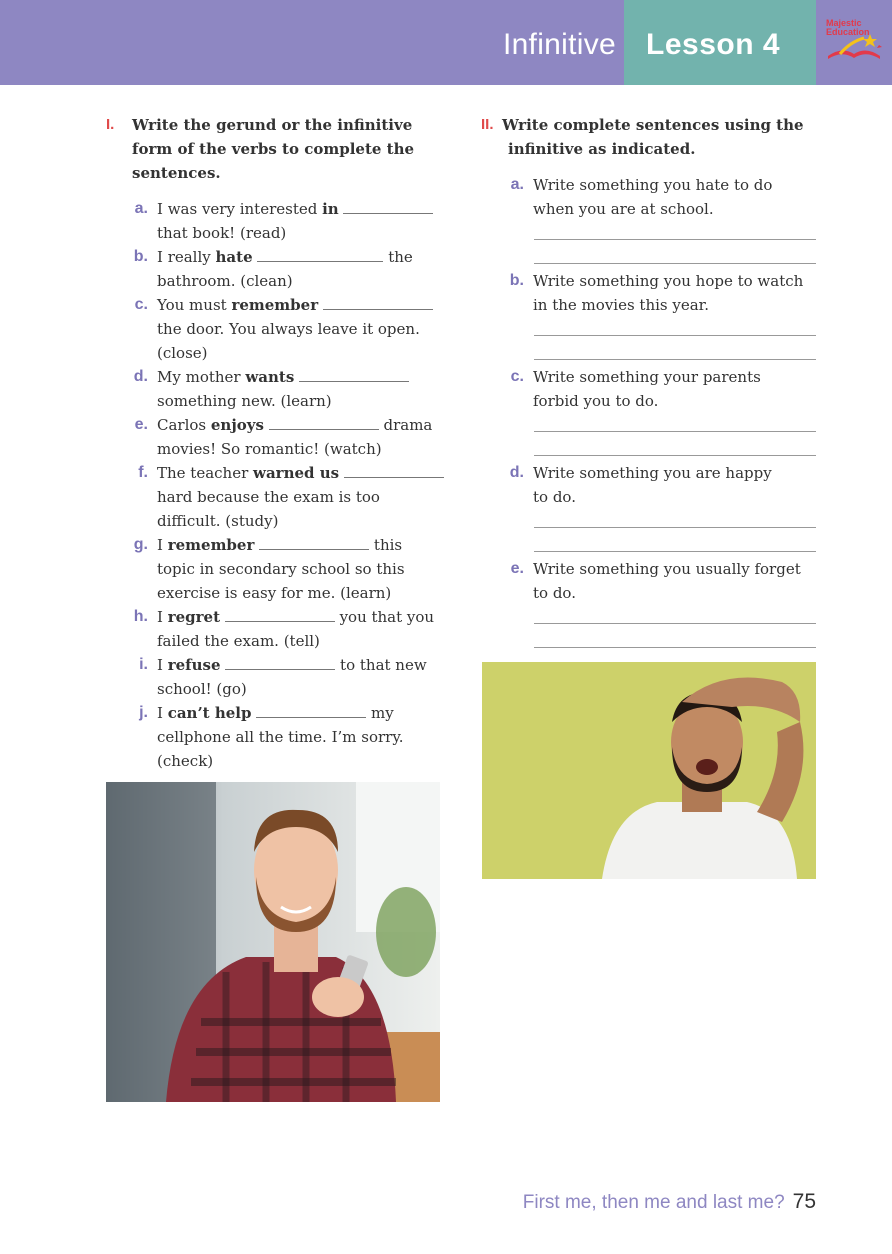 This screenshot has height=1254, width=892. I want to click on exercise-1-item-f-line-1: The teacher warned us, so click(300, 473).